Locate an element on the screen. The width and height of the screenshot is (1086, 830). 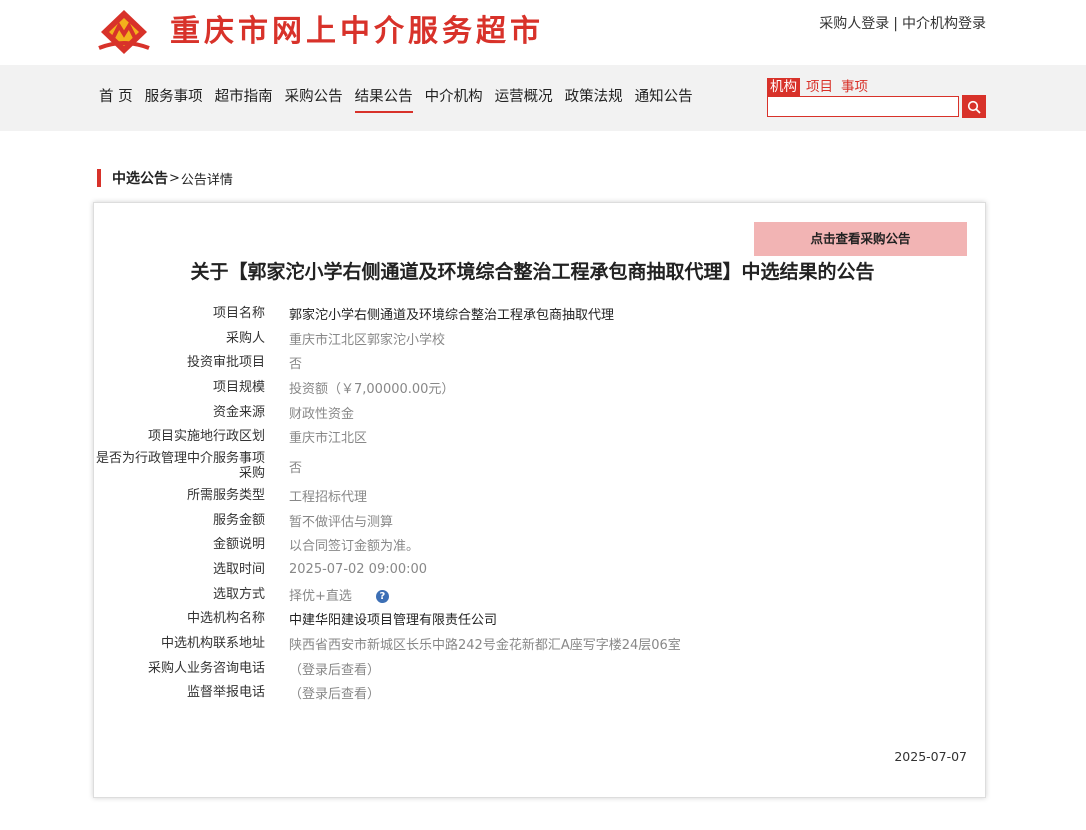
breadcrumb: 中选公告 > 公告详情 is located at coordinates (165, 178).